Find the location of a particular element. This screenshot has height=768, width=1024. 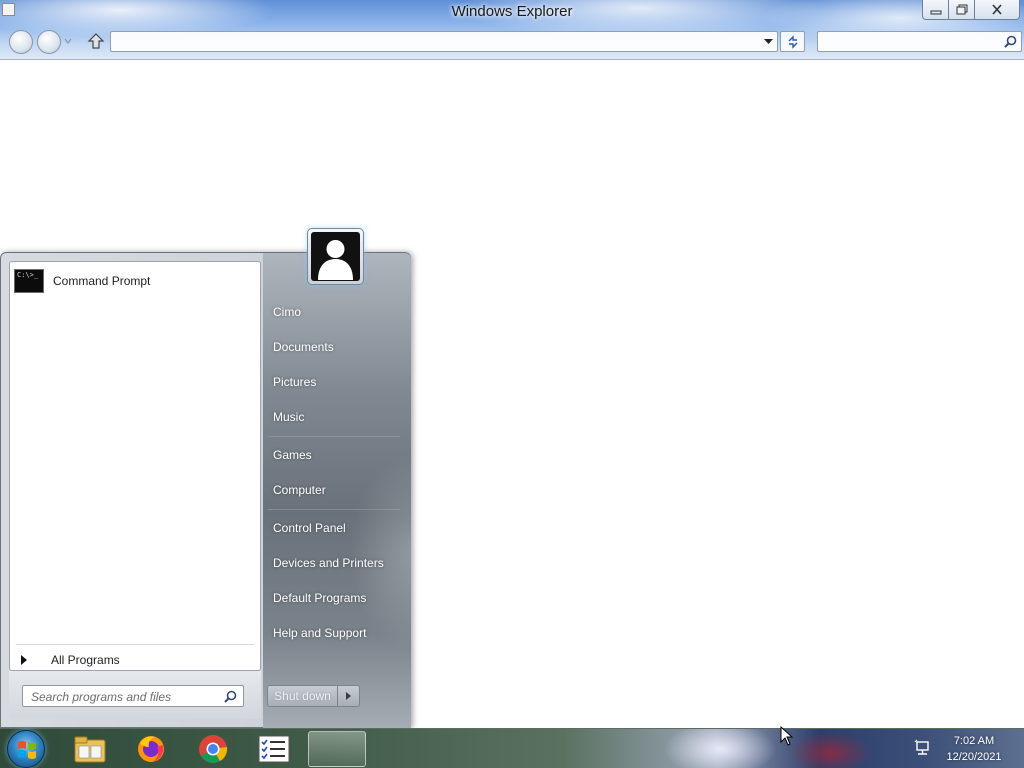

taskbar-firefox-button is located at coordinates (151, 749).